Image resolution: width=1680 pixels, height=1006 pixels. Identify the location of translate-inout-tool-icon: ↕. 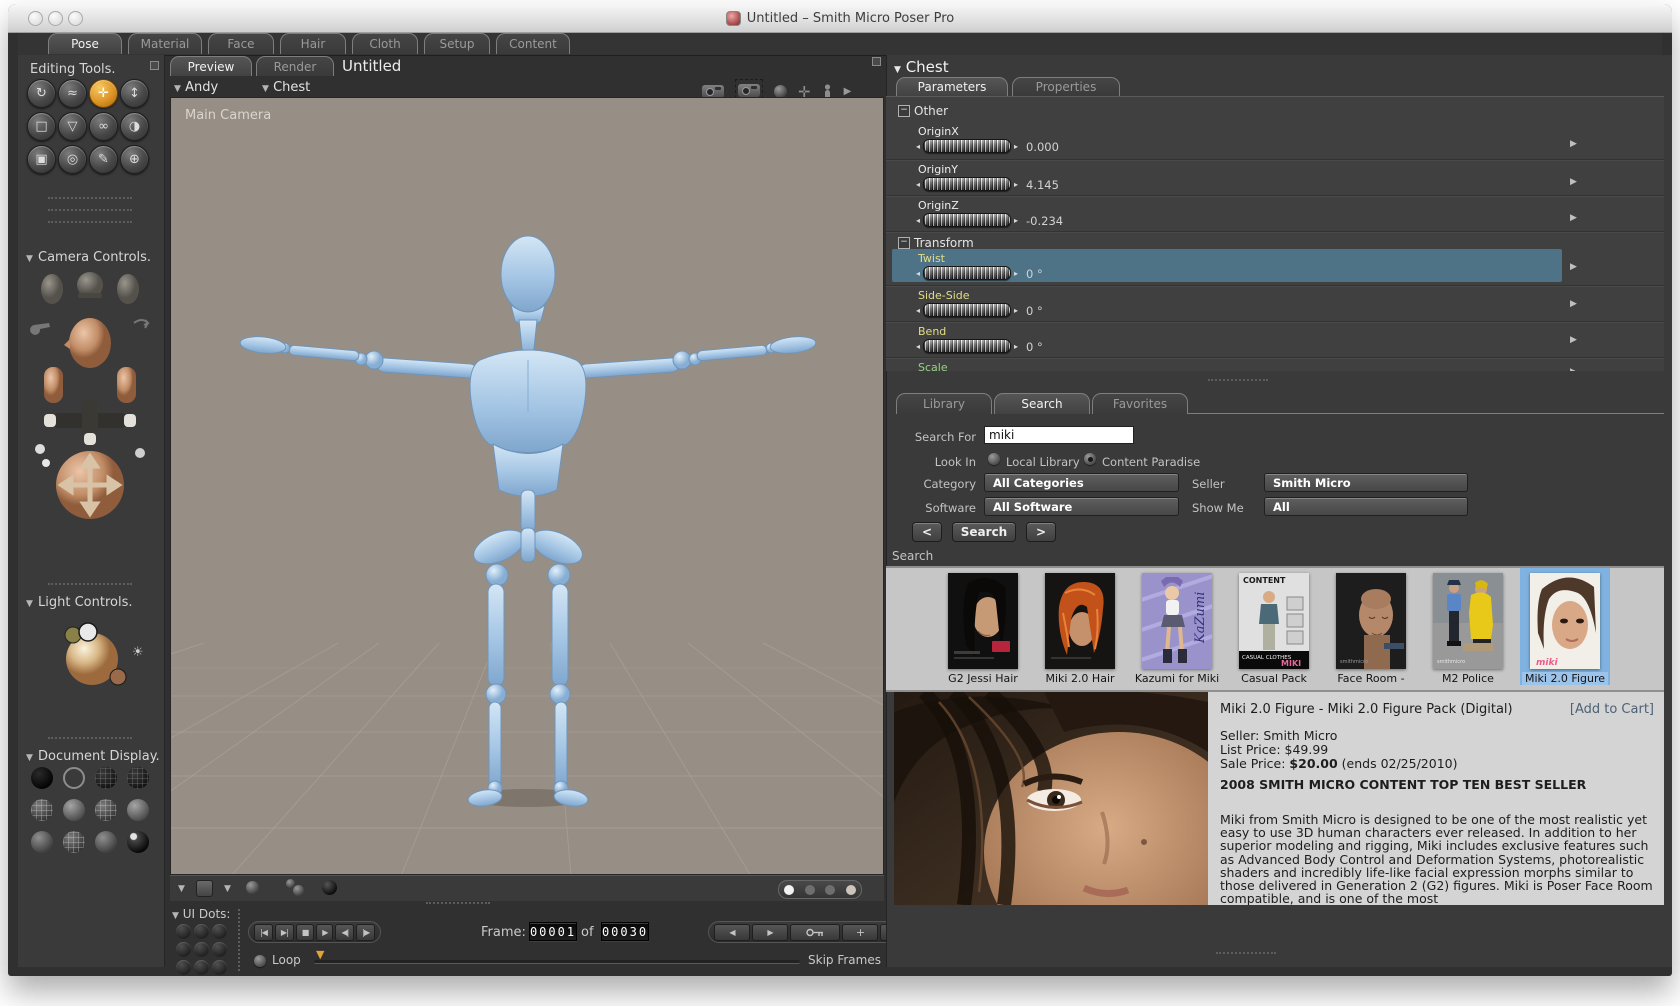
(134, 93).